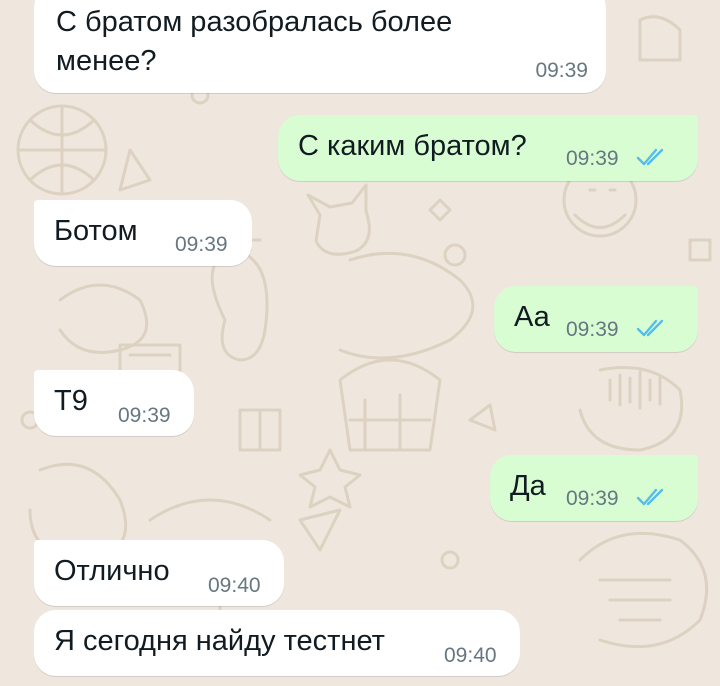 This screenshot has width=720, height=686. Describe the element at coordinates (106, 61) in the screenshot. I see `message-text: менее?` at that location.